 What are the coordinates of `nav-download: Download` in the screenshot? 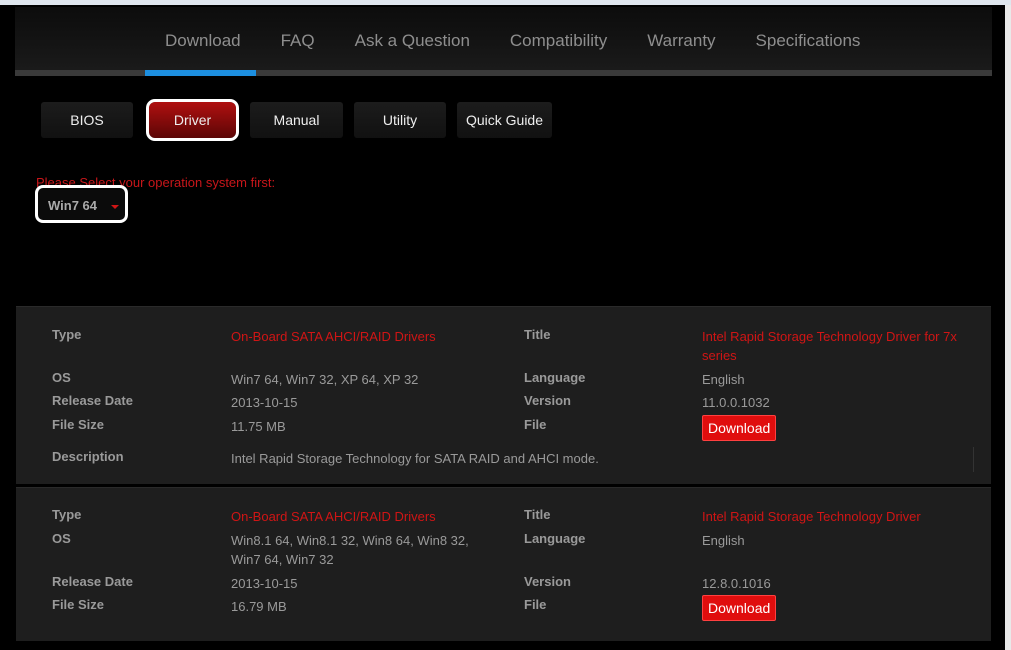 It's located at (203, 38).